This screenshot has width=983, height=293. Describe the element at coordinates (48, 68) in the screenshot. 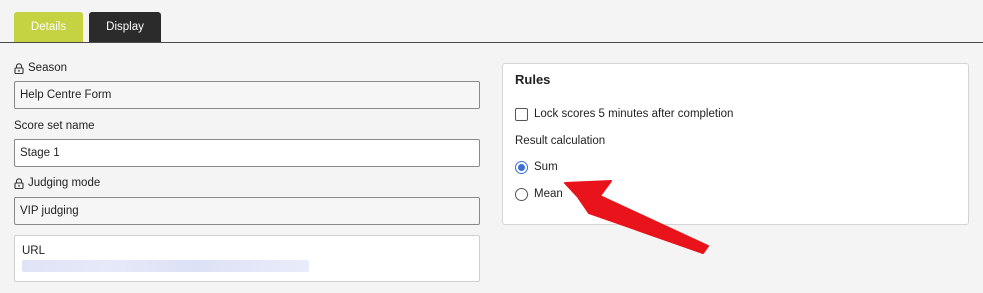

I see `season-label: Season` at that location.